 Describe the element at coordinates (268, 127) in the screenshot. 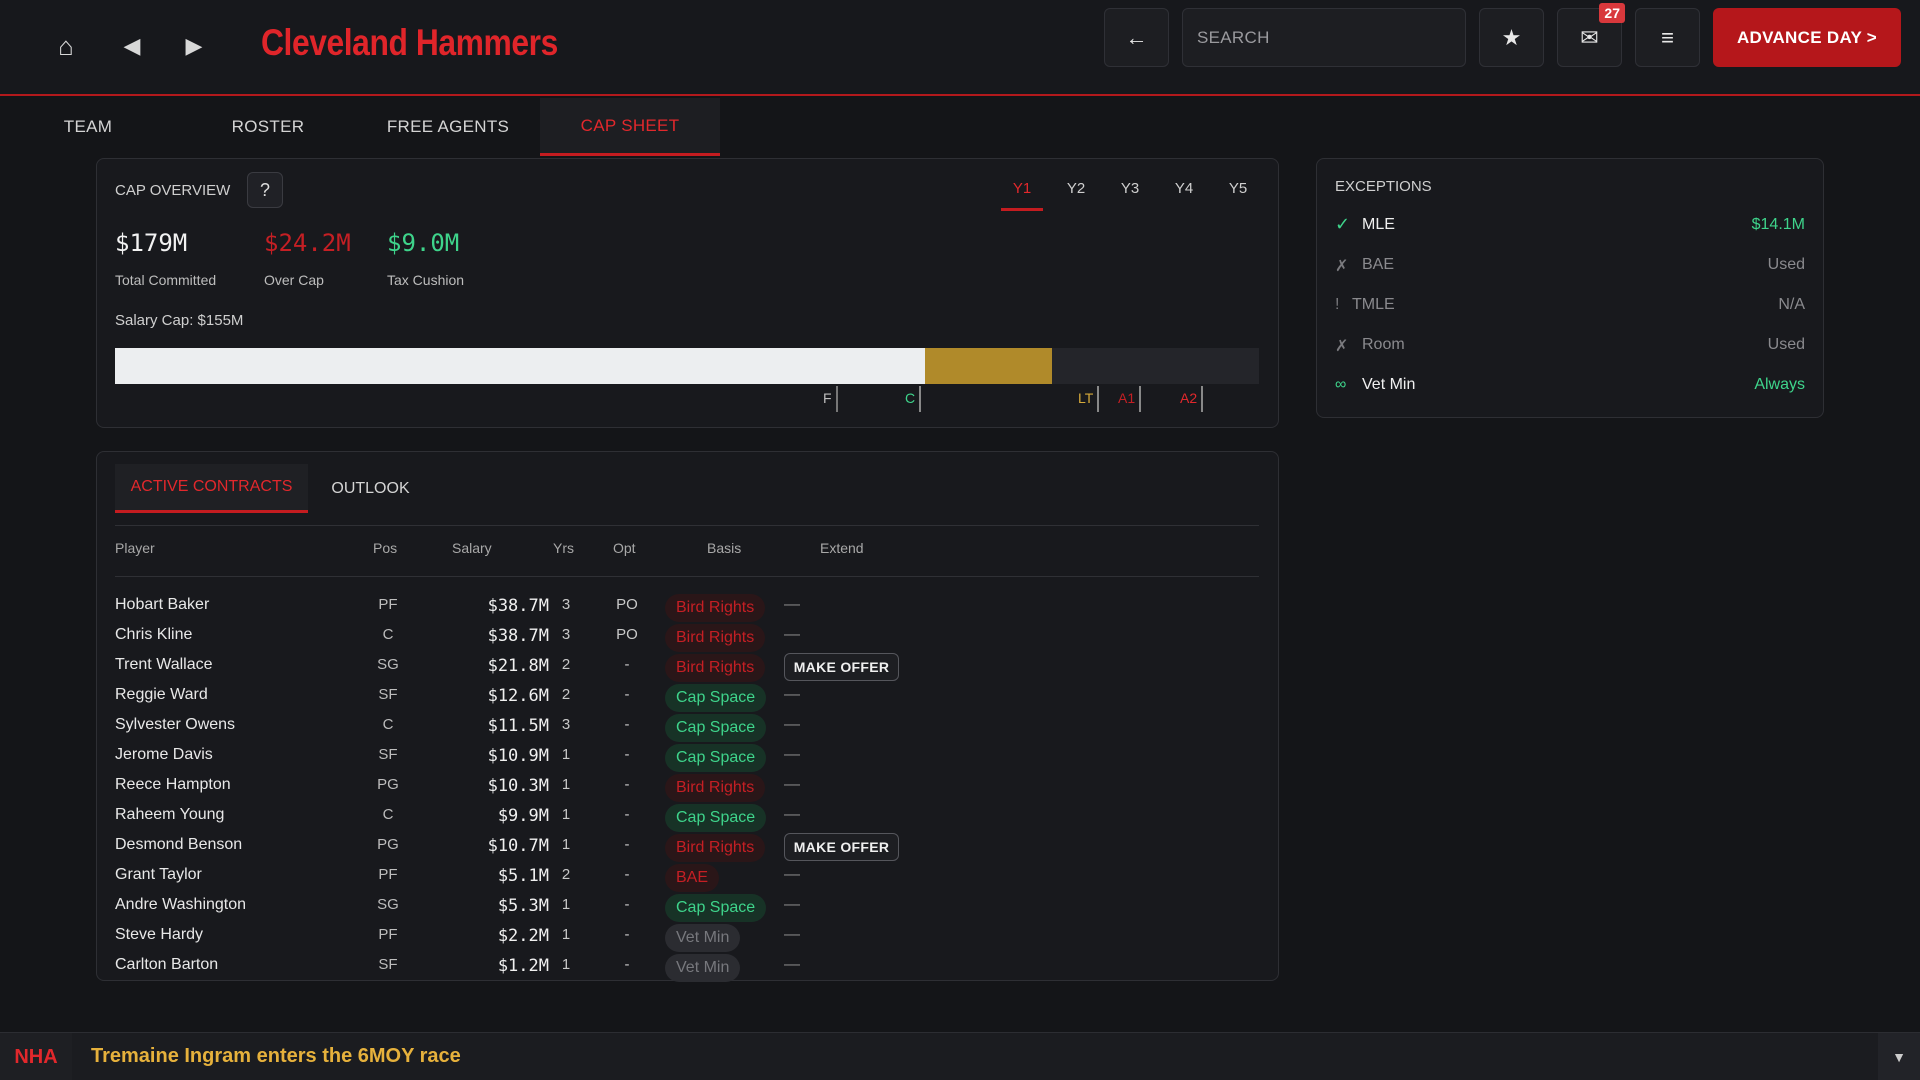

I see `tab-roster: ROSTER` at that location.